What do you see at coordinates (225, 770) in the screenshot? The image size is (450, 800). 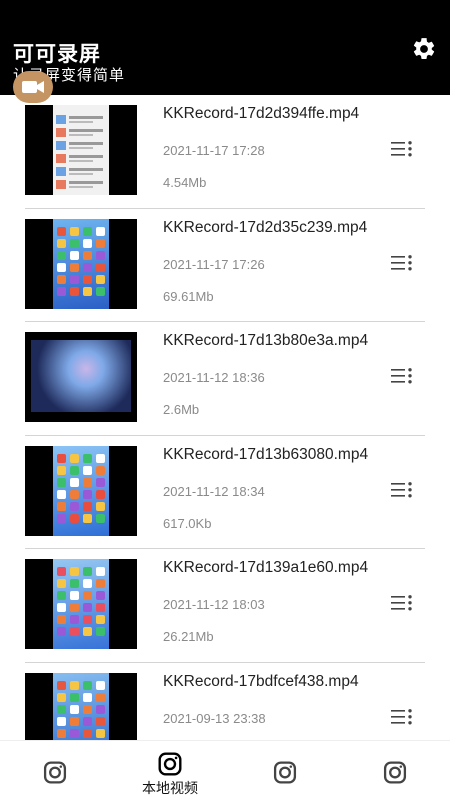 I see `bottom-nav: 本地视频` at bounding box center [225, 770].